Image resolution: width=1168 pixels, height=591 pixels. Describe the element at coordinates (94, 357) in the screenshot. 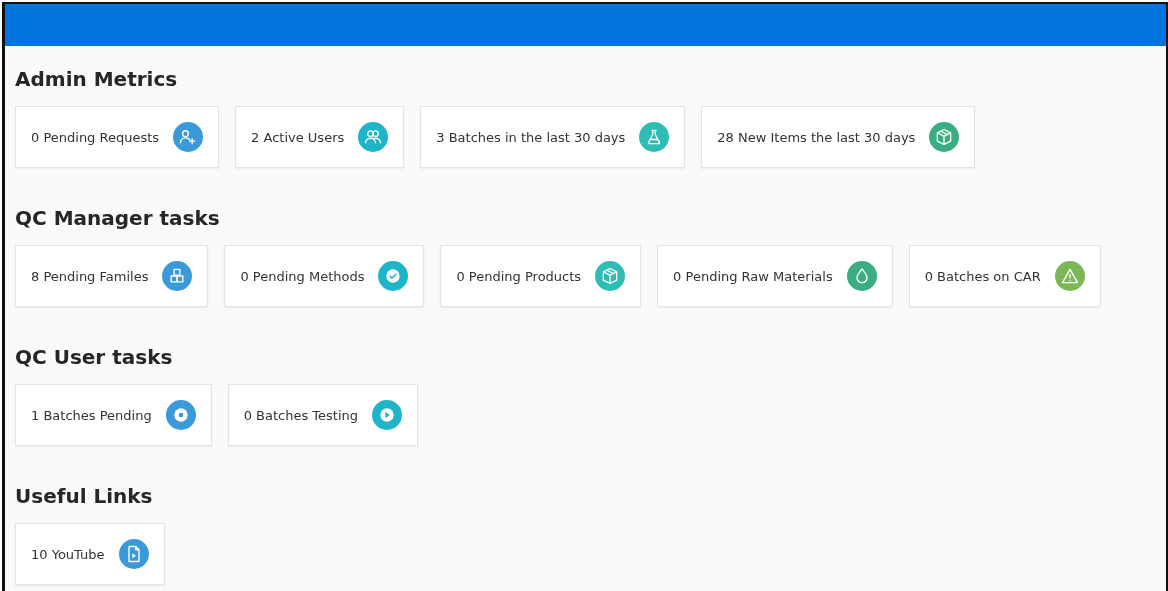

I see `section-heading: QC User tasks` at that location.